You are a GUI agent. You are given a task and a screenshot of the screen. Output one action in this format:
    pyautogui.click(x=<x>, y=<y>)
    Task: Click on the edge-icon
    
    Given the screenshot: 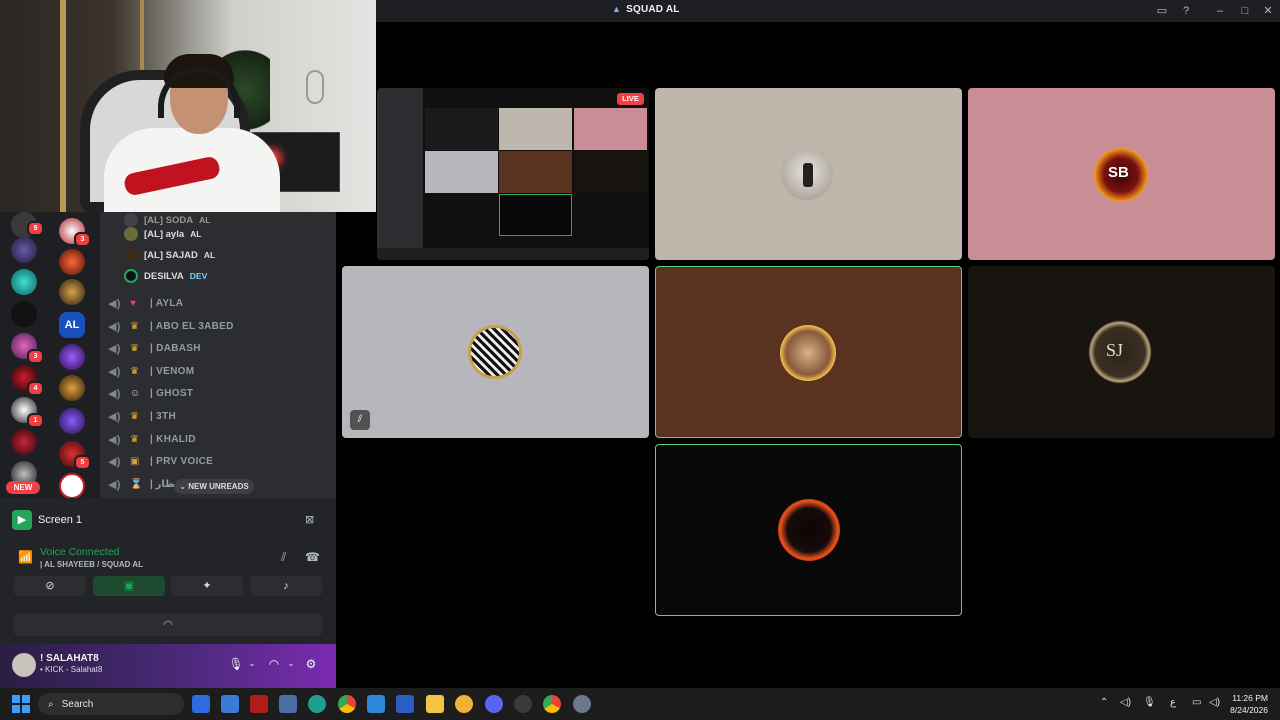 What is the action you would take?
    pyautogui.click(x=317, y=704)
    